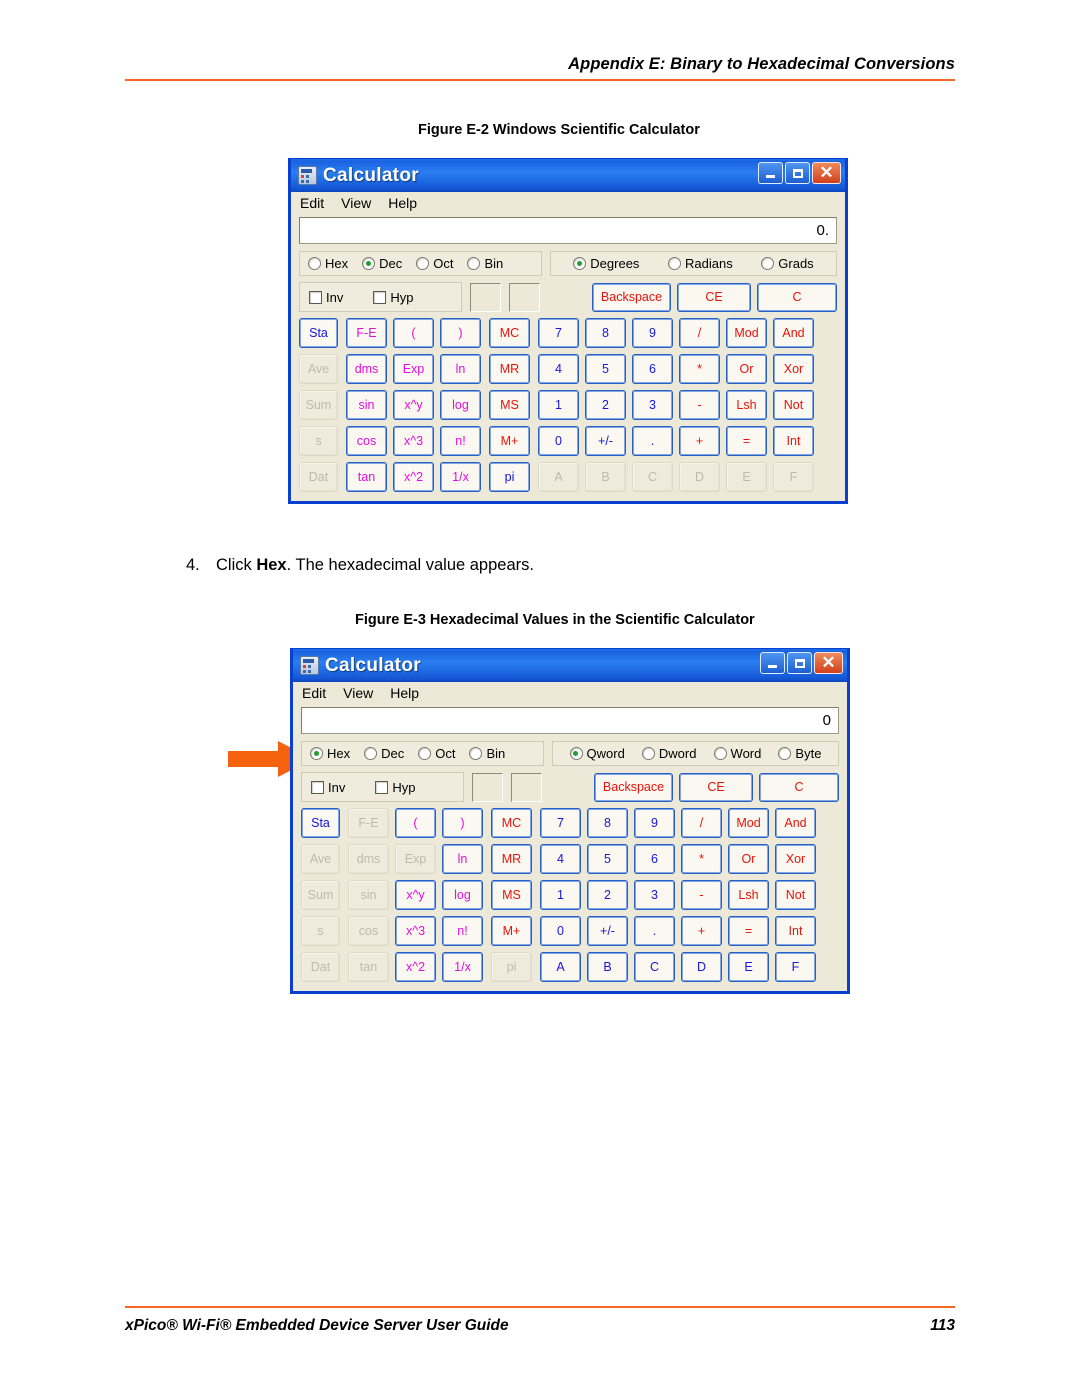 The image size is (1080, 1397). I want to click on display-field: 0, so click(570, 720).